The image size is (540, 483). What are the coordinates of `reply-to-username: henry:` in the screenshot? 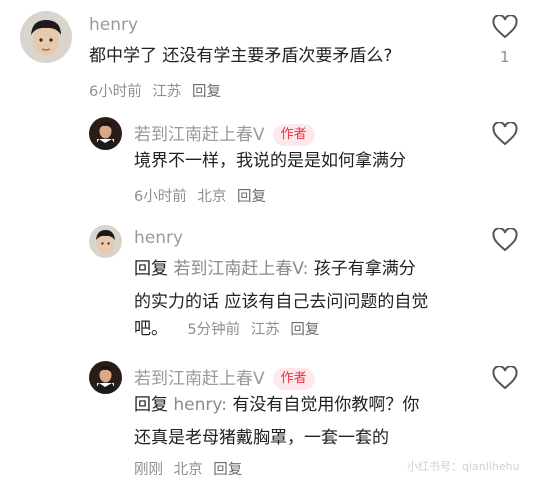 It's located at (200, 405).